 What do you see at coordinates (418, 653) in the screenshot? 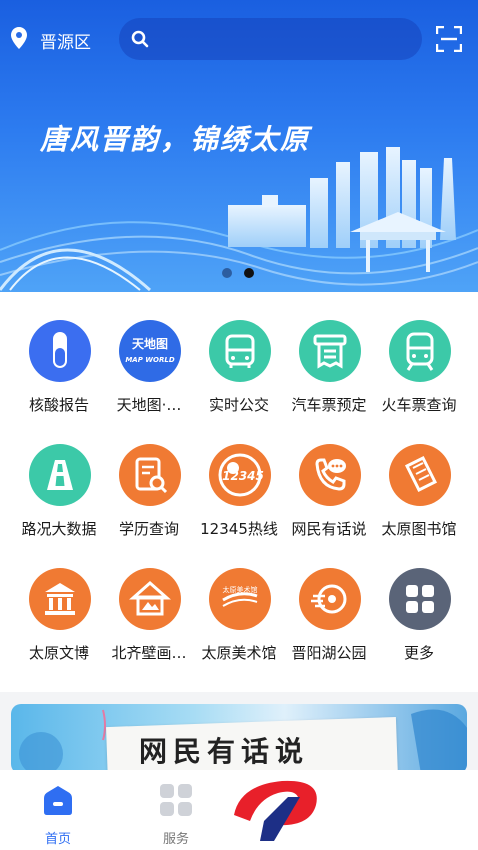
I see `service-label: 更多` at bounding box center [418, 653].